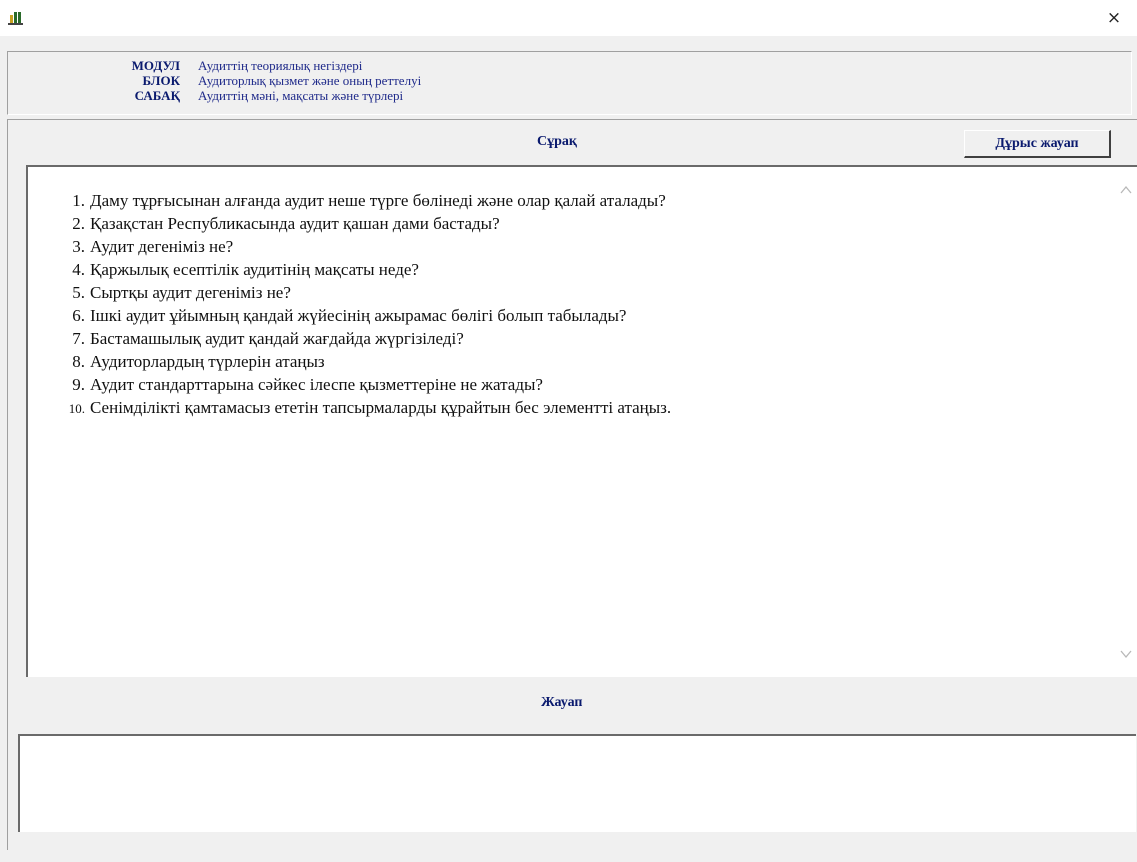 This screenshot has height=862, width=1137. Describe the element at coordinates (557, 141) in the screenshot. I see `question-heading: Сұрақ` at that location.